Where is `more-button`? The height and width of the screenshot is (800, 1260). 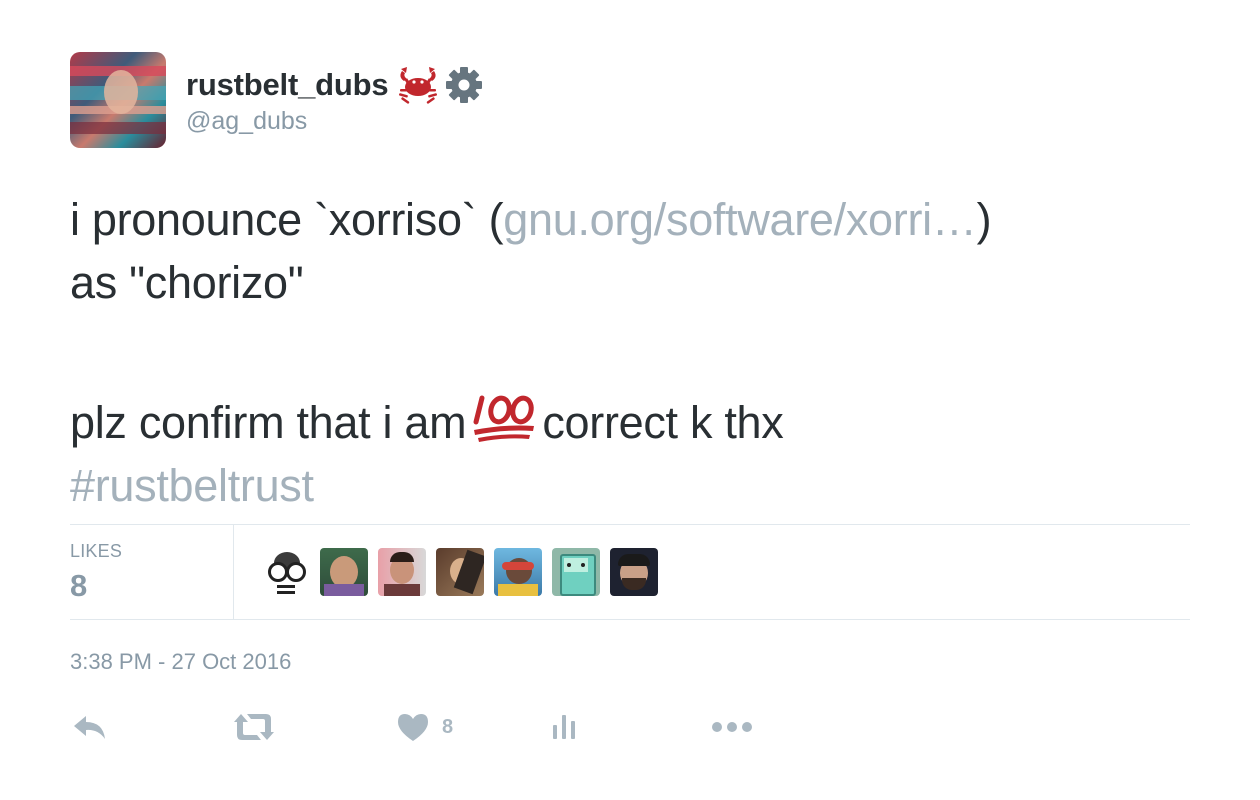
more-button is located at coordinates (732, 727).